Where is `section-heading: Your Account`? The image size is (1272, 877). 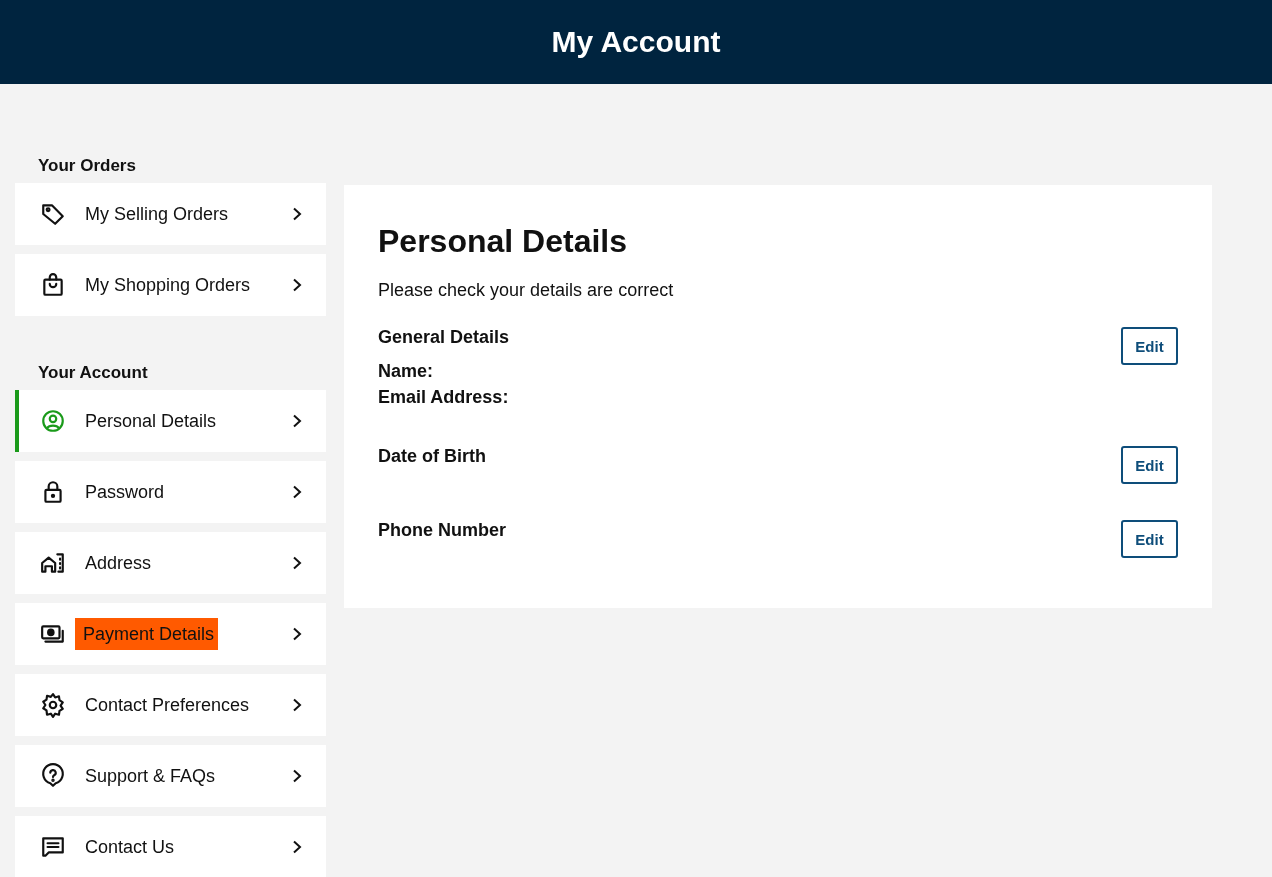 section-heading: Your Account is located at coordinates (93, 373).